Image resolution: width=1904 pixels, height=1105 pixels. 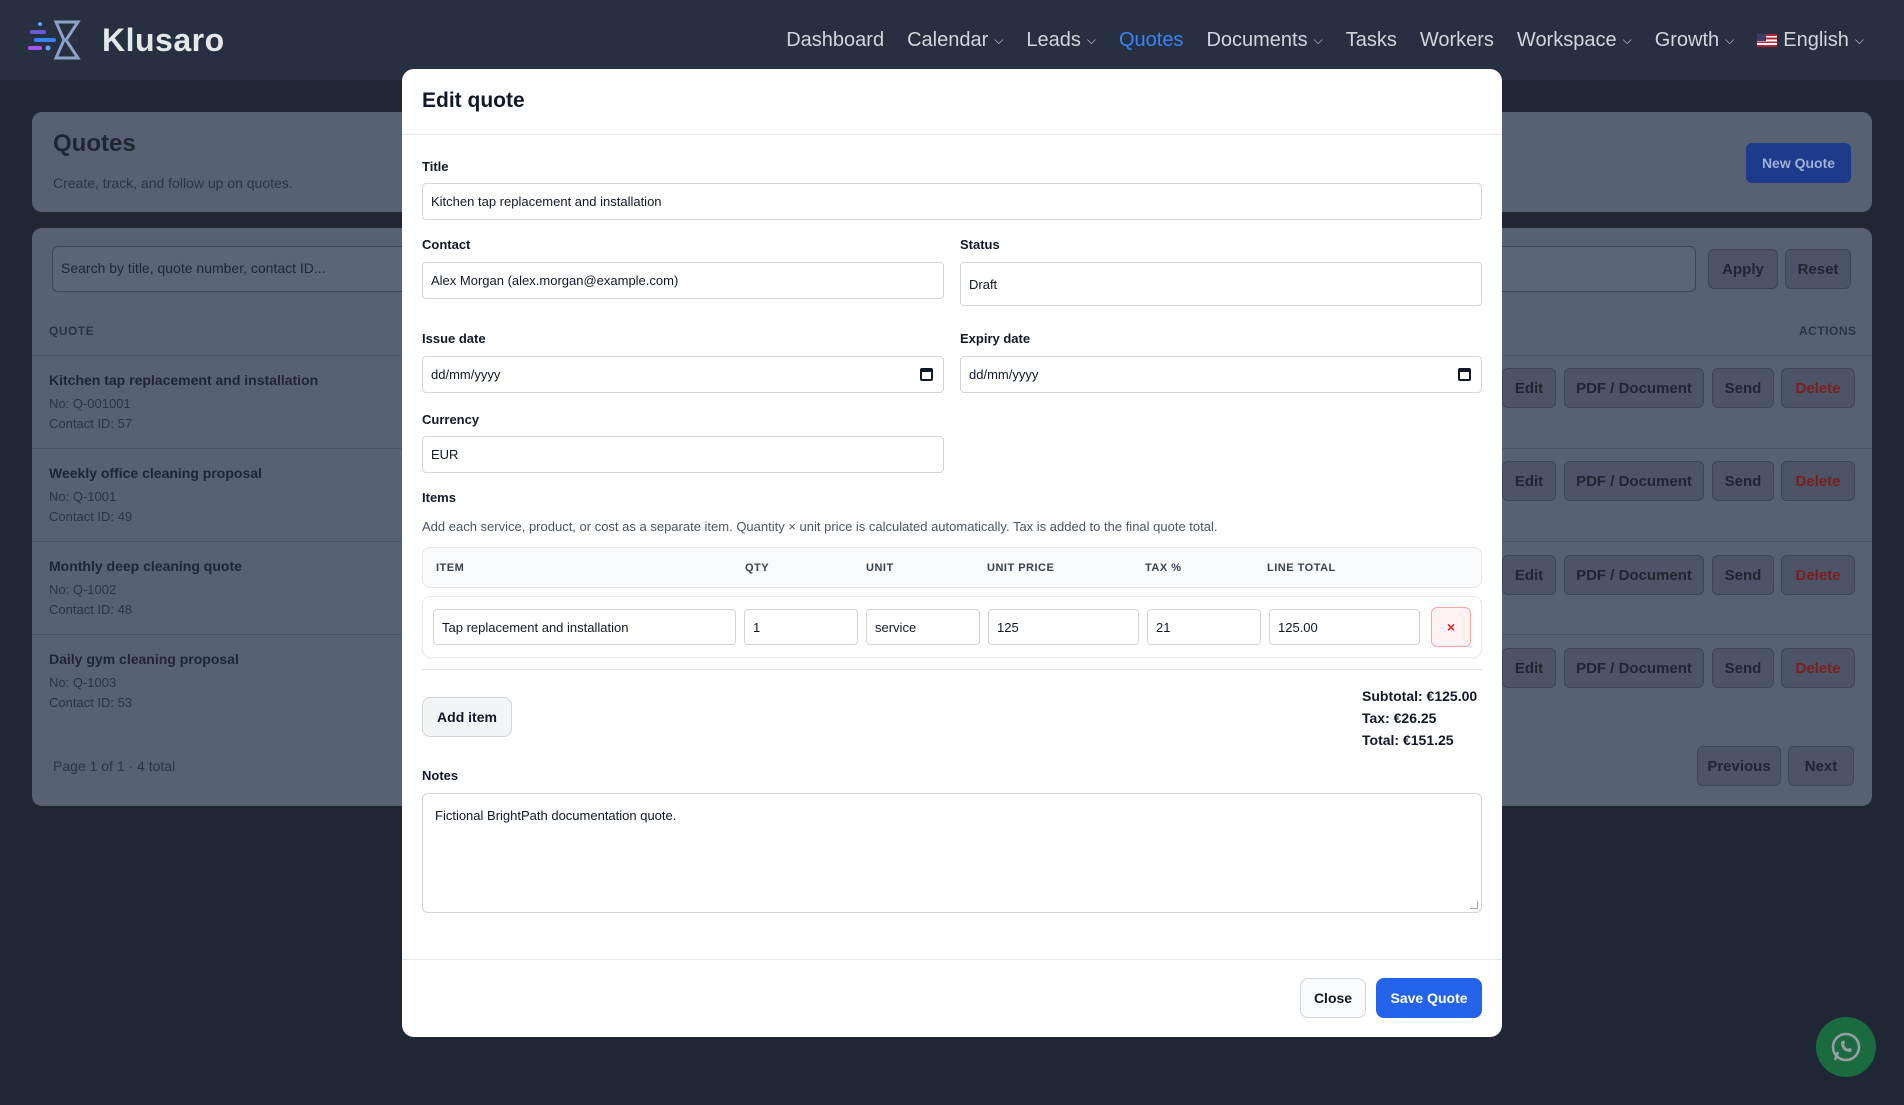 What do you see at coordinates (1821, 766) in the screenshot?
I see `next-page-button: Next` at bounding box center [1821, 766].